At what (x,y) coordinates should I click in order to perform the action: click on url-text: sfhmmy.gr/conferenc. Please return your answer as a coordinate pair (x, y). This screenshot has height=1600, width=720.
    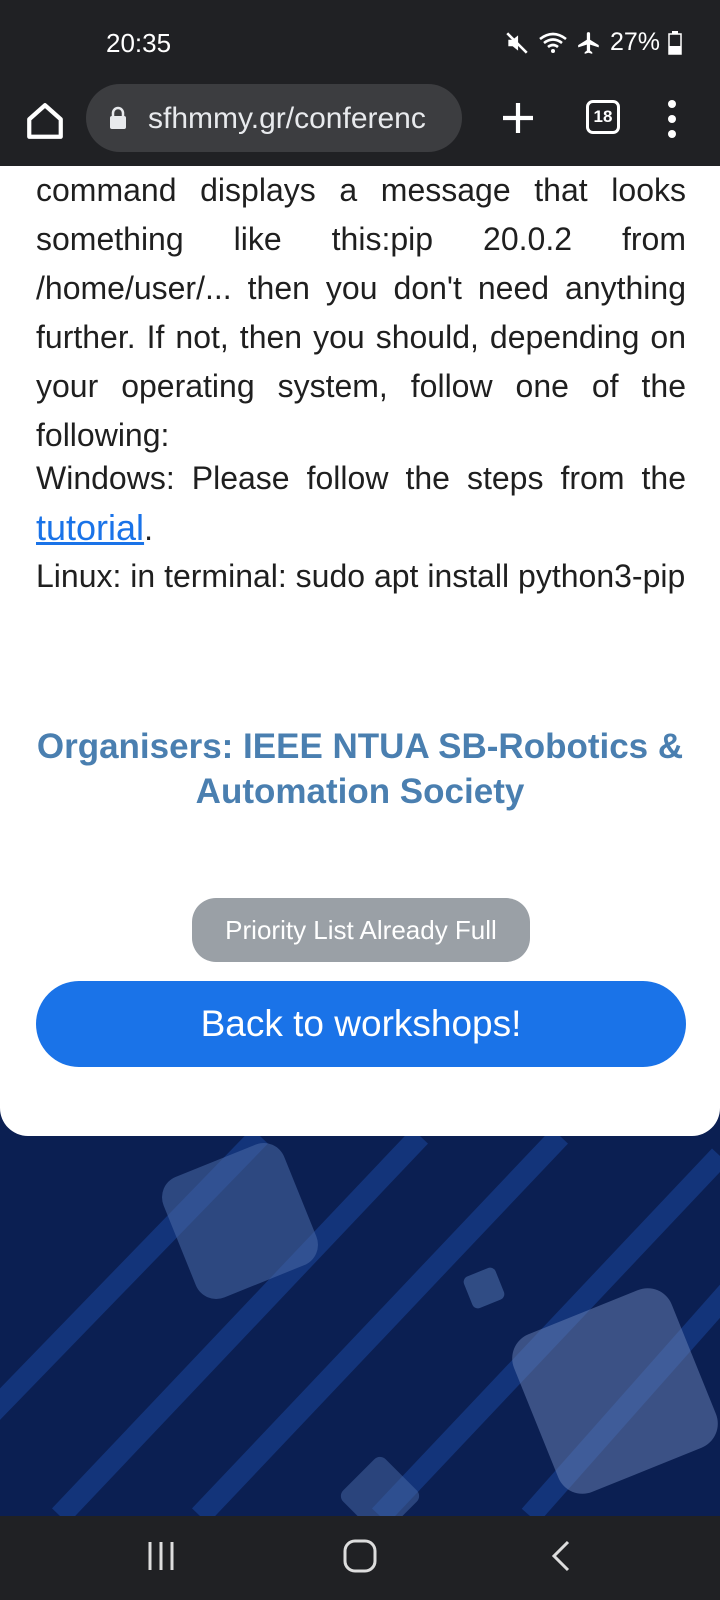
    Looking at the image, I should click on (287, 118).